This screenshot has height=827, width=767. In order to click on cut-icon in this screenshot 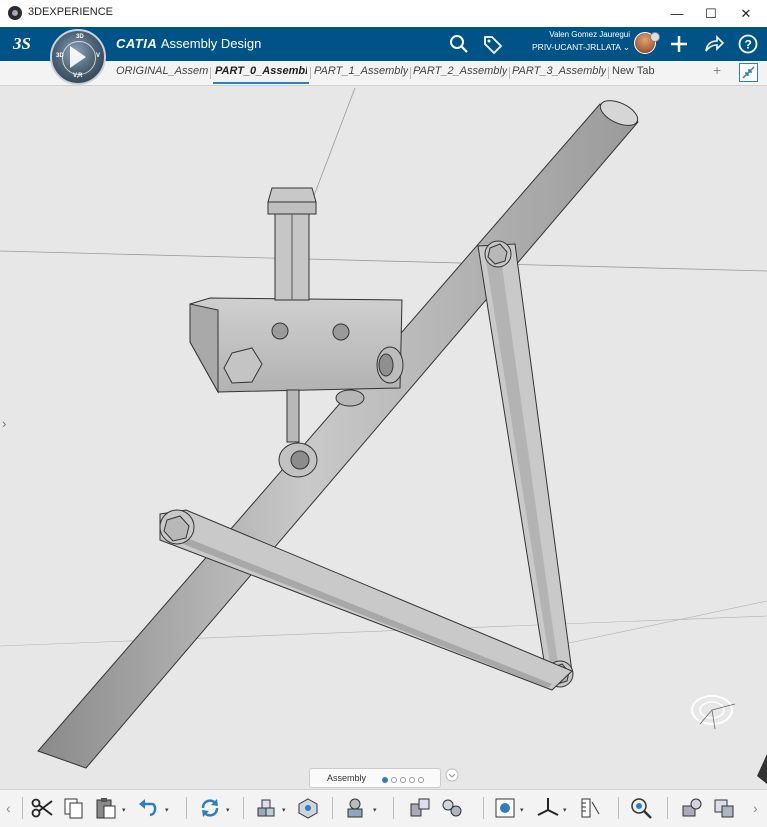, I will do `click(42, 808)`.